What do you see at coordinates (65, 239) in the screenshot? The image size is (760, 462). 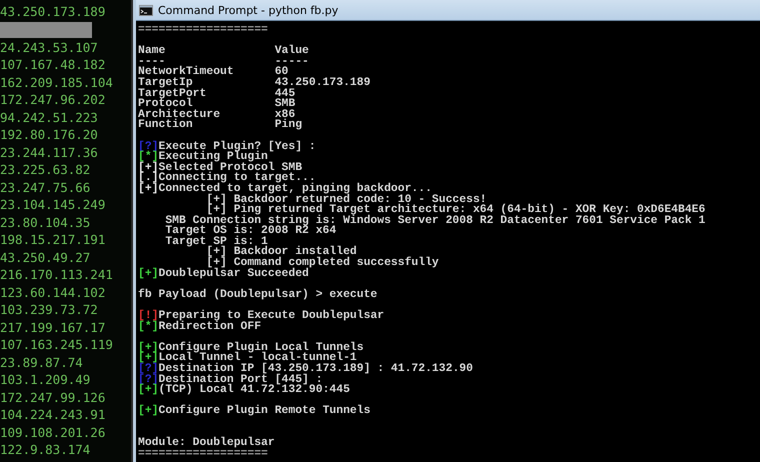 I see `ip-address: 198.15.217.191` at bounding box center [65, 239].